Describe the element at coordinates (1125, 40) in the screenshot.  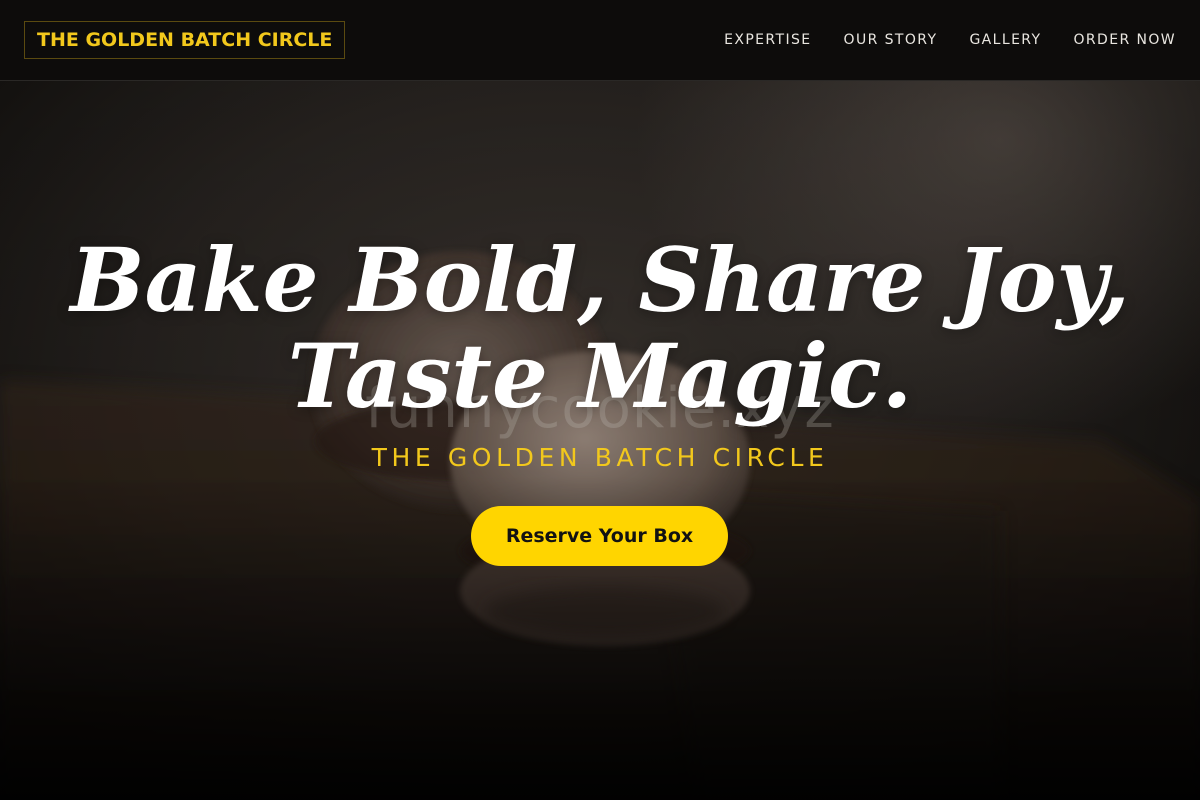
I see `nav-link-order-now: ORDER NOW` at that location.